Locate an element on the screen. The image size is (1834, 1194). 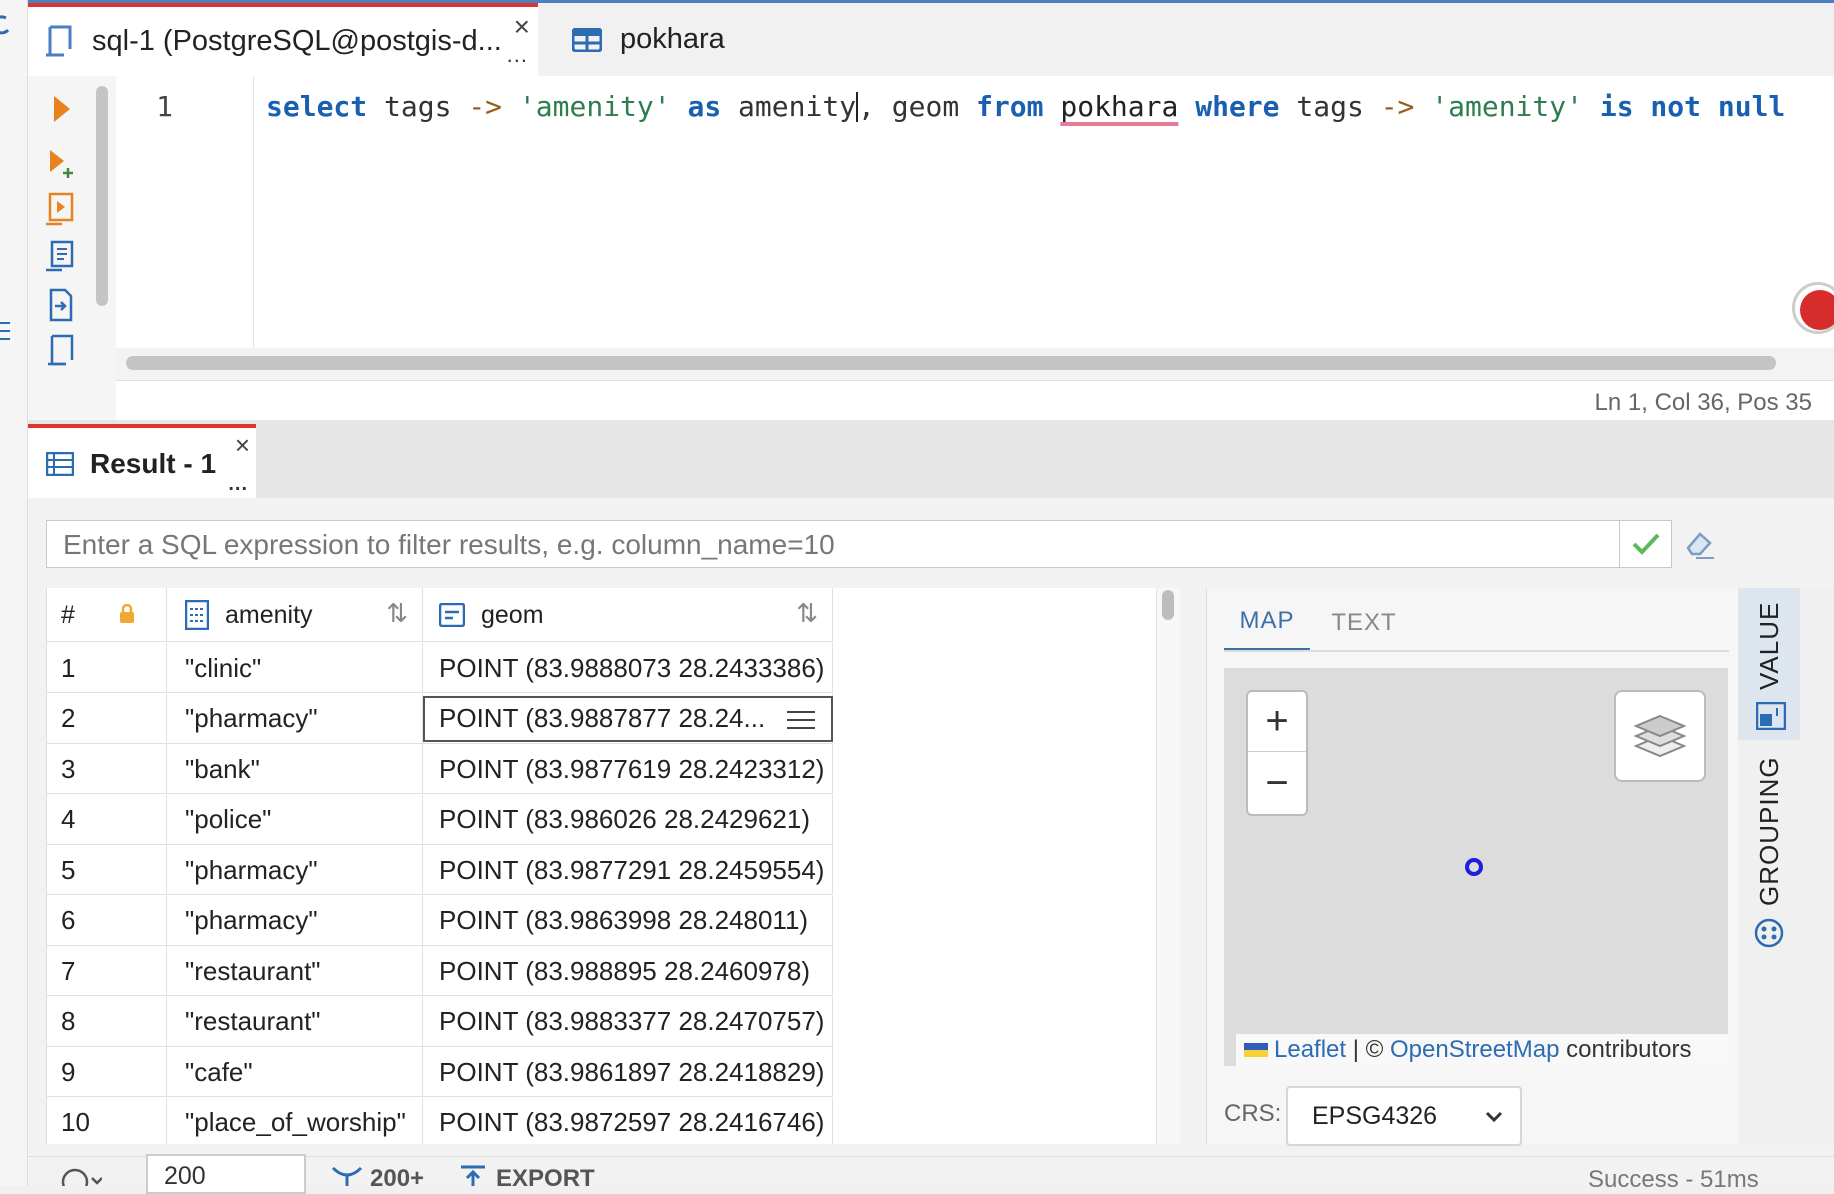
value-viewer-icon is located at coordinates (1771, 716).